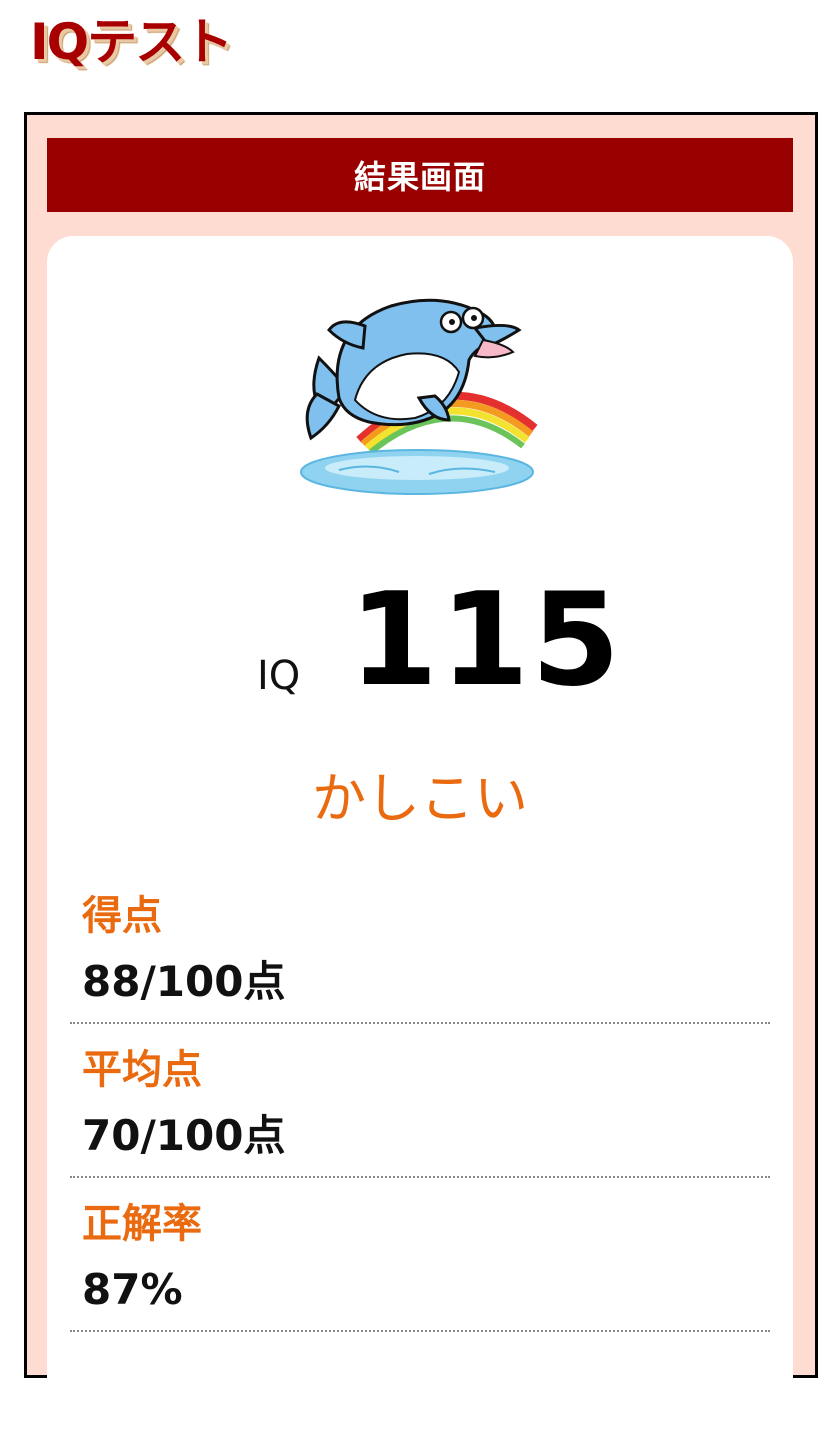 This screenshot has height=1436, width=840. Describe the element at coordinates (420, 1110) in the screenshot. I see `stat-average: 平均点 70/100点` at that location.